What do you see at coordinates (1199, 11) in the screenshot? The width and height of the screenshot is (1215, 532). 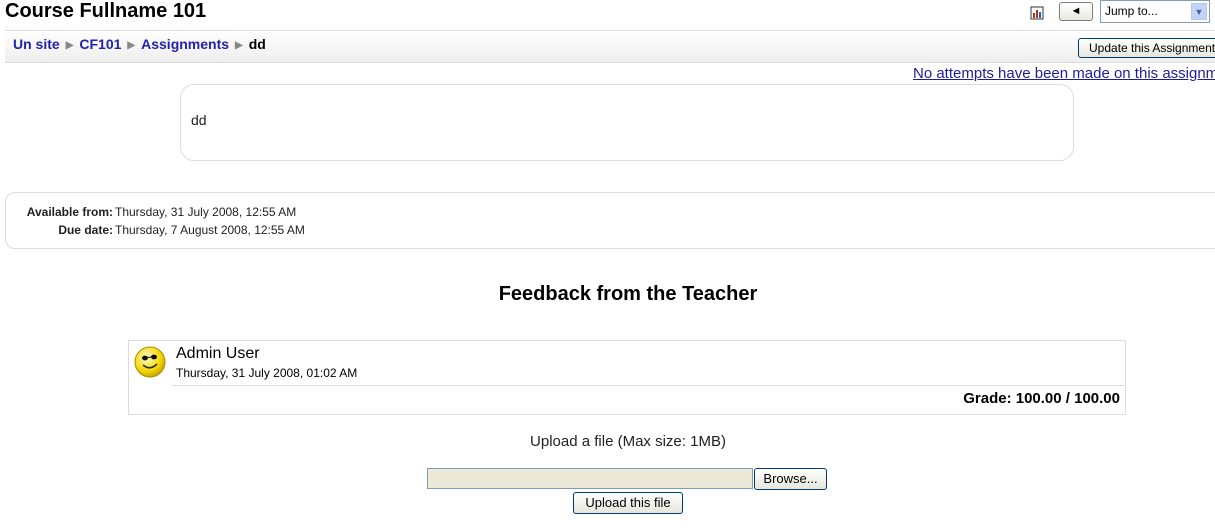 I see `chevron-down-icon: ▼` at bounding box center [1199, 11].